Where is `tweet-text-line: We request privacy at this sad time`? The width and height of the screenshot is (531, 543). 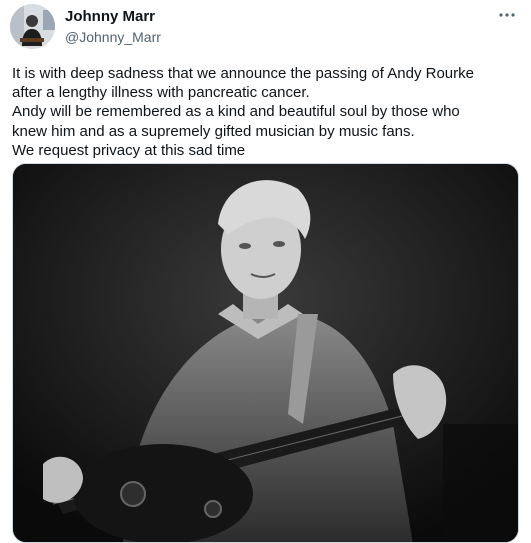 tweet-text-line: We request privacy at this sad time is located at coordinates (129, 150).